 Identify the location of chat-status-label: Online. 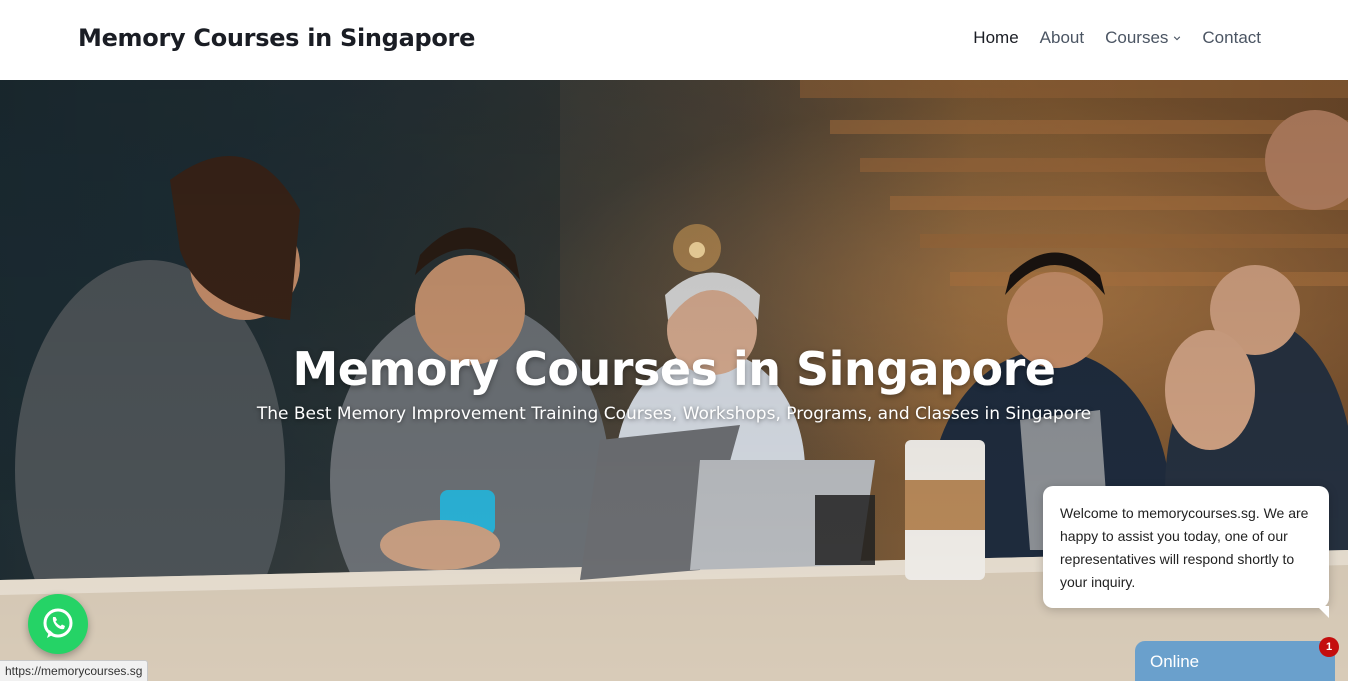
(1175, 661).